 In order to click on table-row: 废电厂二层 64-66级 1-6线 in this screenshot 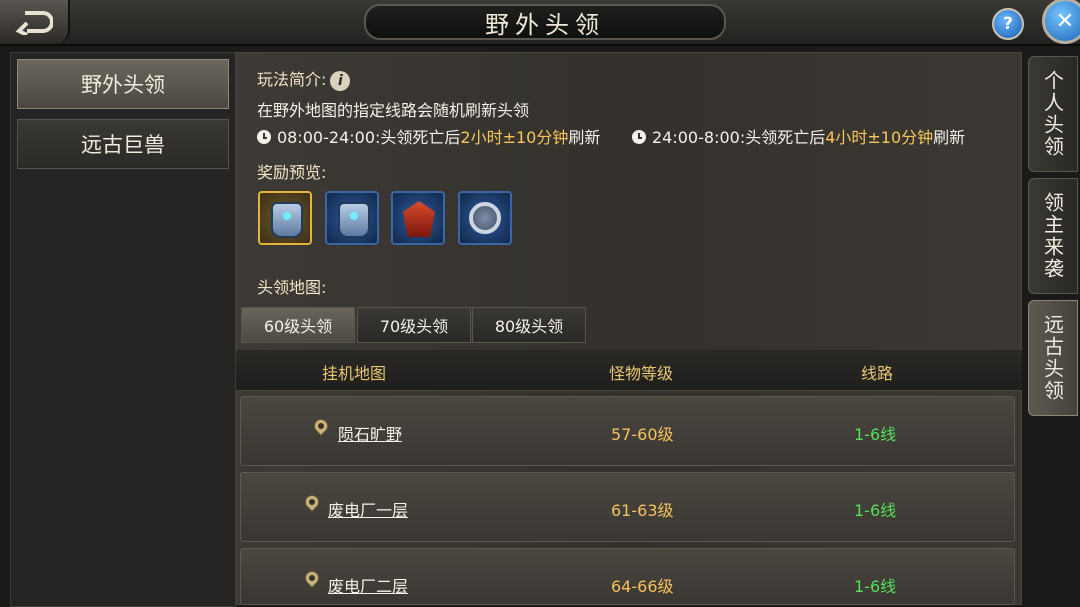, I will do `click(627, 576)`.